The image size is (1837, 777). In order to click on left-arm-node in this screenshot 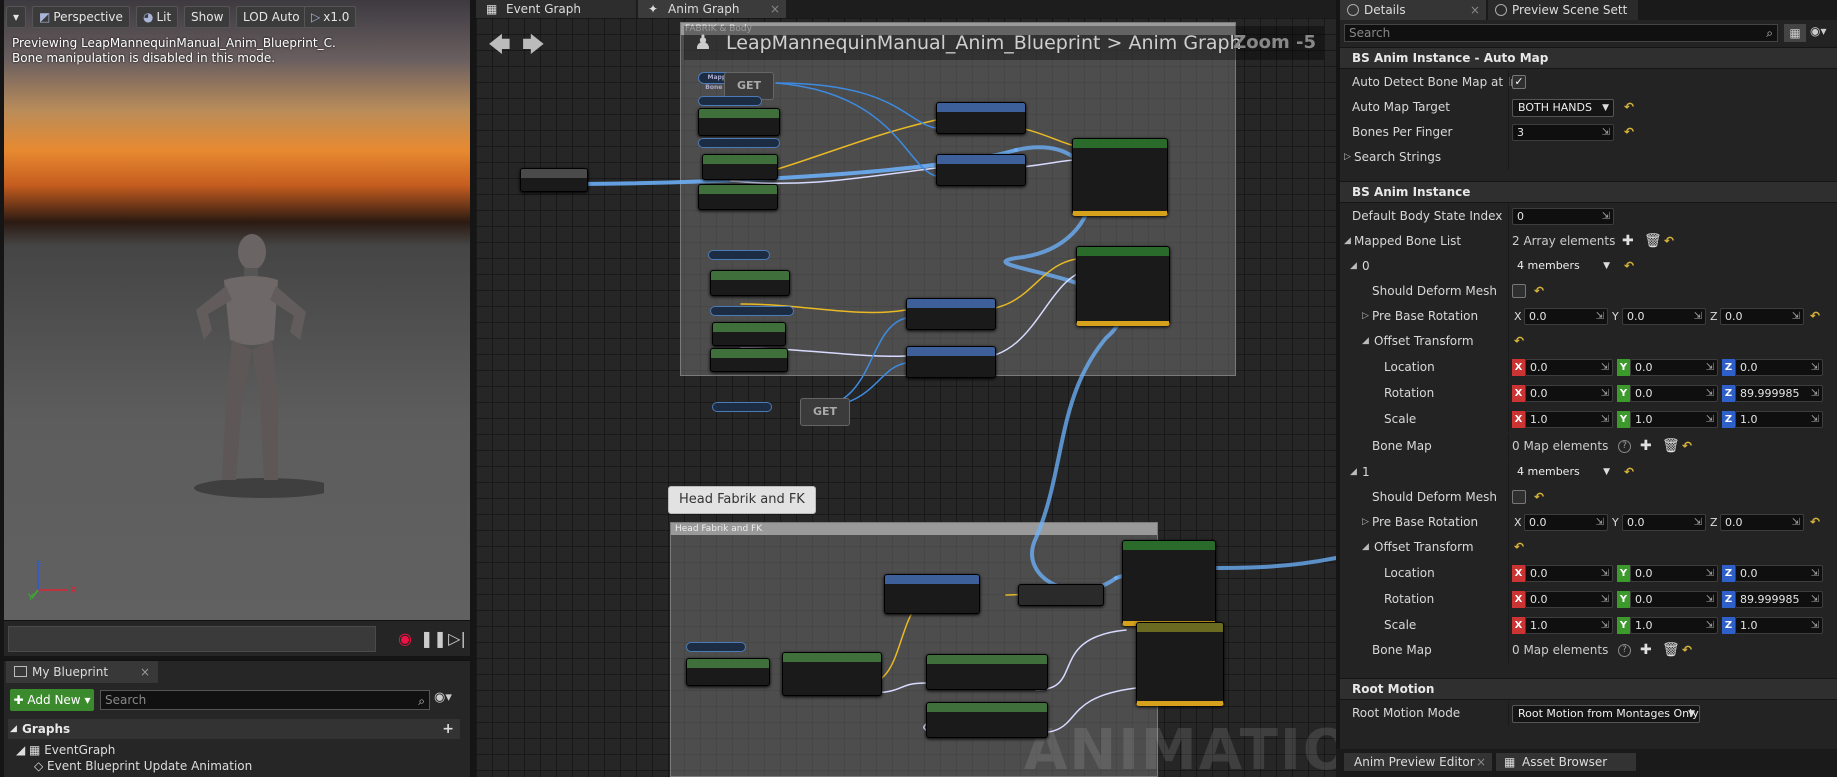, I will do `click(739, 122)`.